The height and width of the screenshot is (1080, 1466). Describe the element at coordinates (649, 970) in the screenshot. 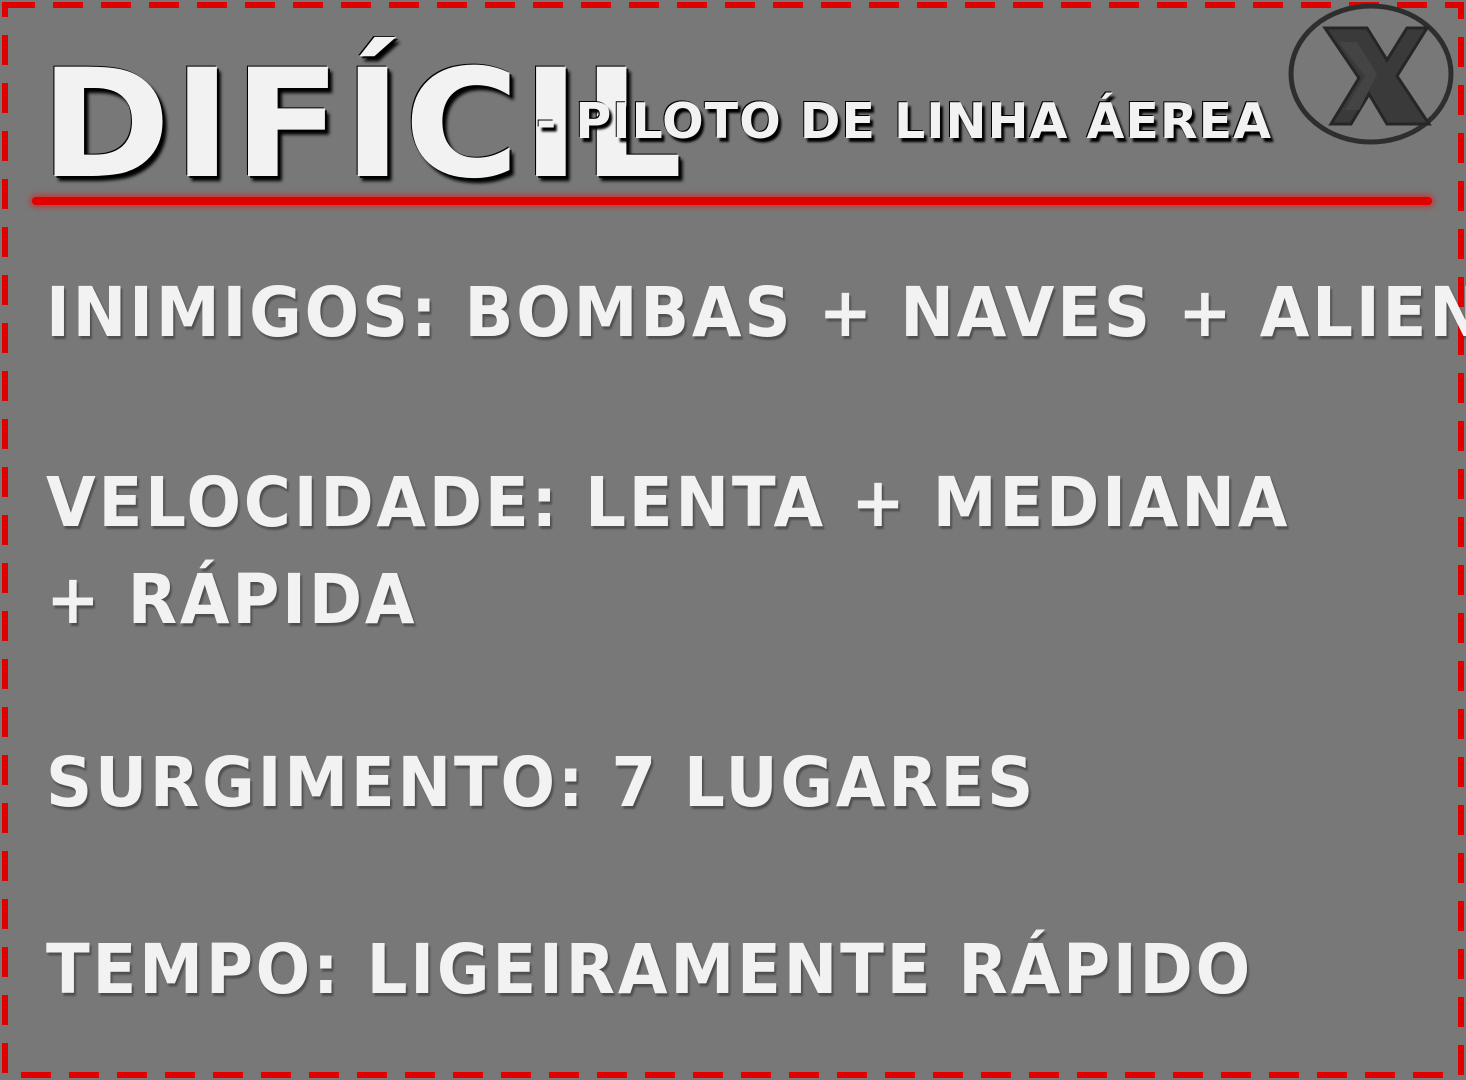

I see `time-line: TEMPO: LIGEIRAMENTE RÁPIDO` at that location.